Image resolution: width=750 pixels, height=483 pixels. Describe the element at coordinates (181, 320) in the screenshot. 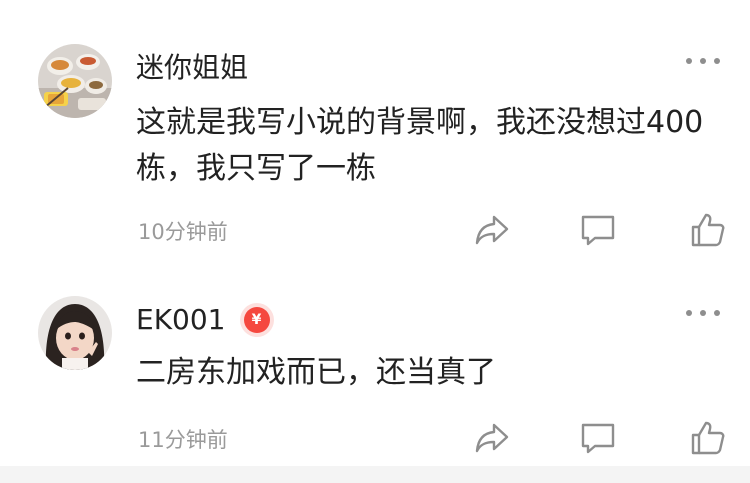

I see `username: EK001` at that location.